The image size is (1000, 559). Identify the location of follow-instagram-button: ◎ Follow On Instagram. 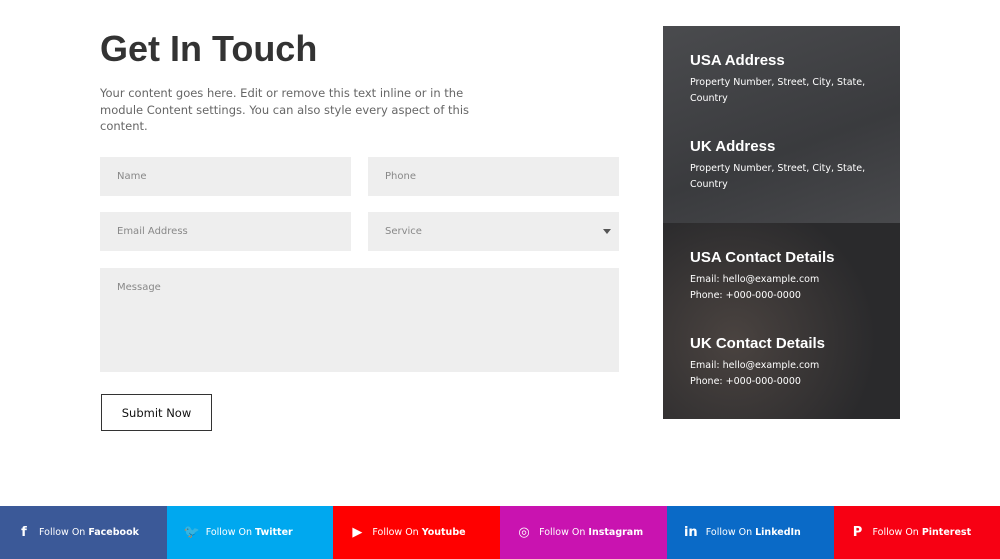
(584, 532).